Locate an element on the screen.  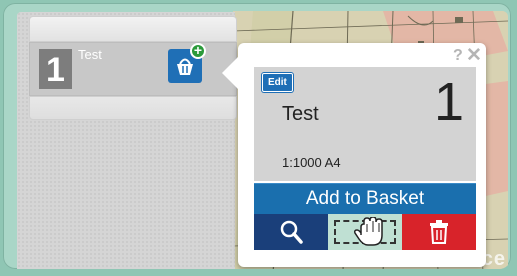
help-icon: ? is located at coordinates (458, 56).